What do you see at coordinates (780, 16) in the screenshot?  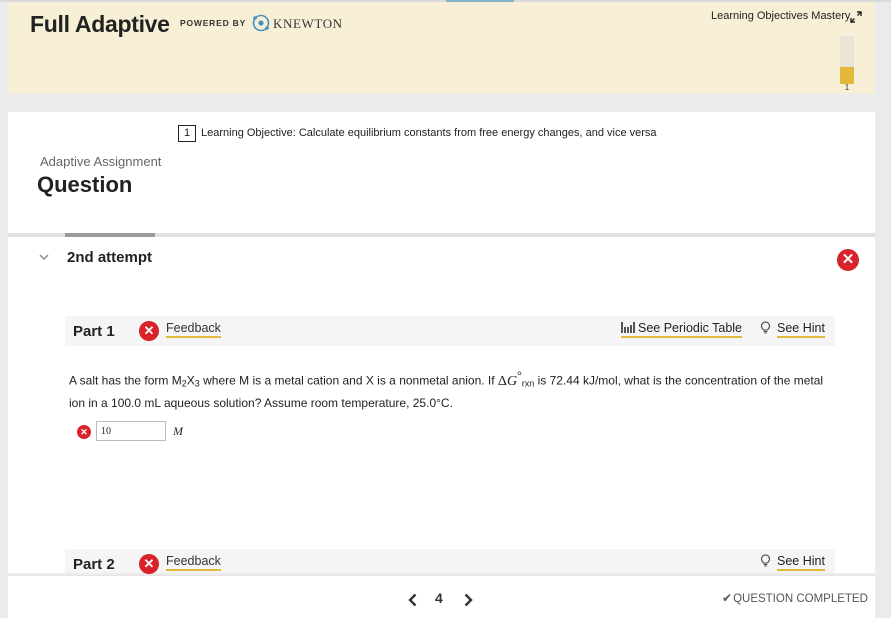 I see `mastery-label: Learning Objectives Mastery` at bounding box center [780, 16].